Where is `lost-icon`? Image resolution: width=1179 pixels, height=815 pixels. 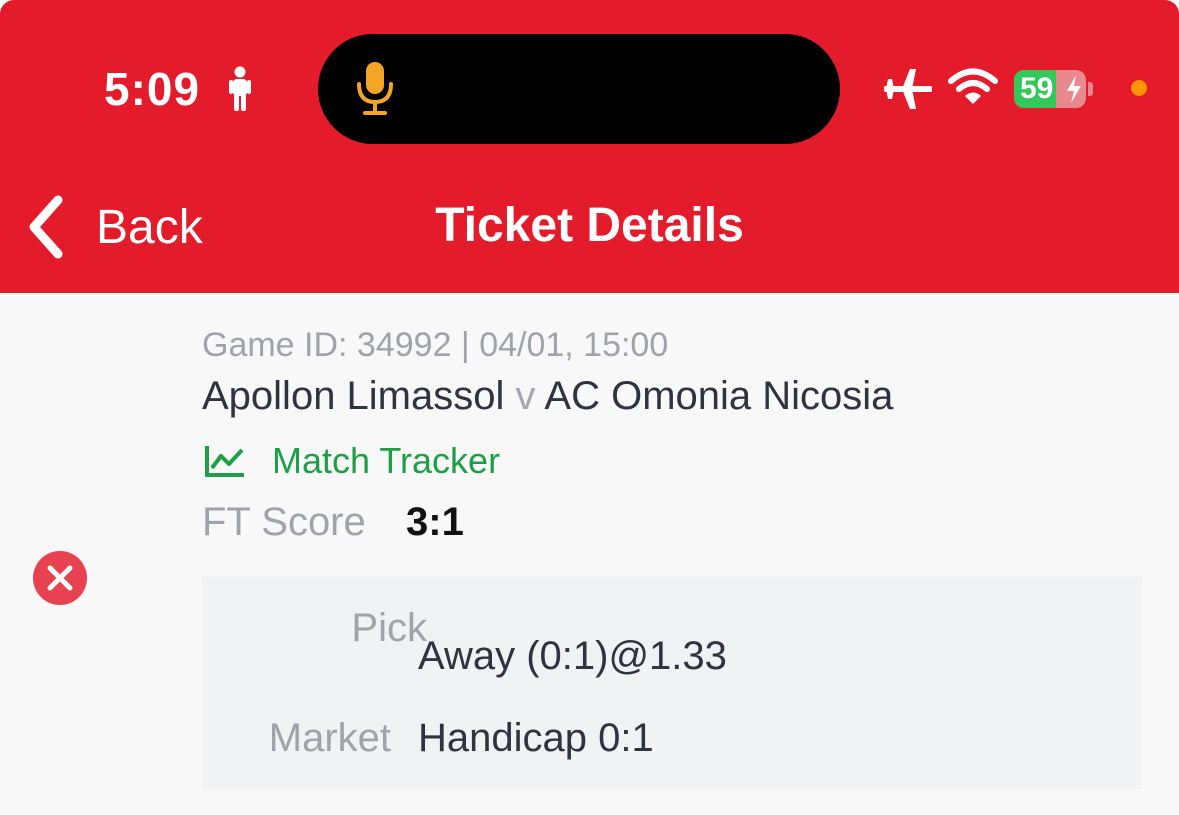
lost-icon is located at coordinates (60, 578).